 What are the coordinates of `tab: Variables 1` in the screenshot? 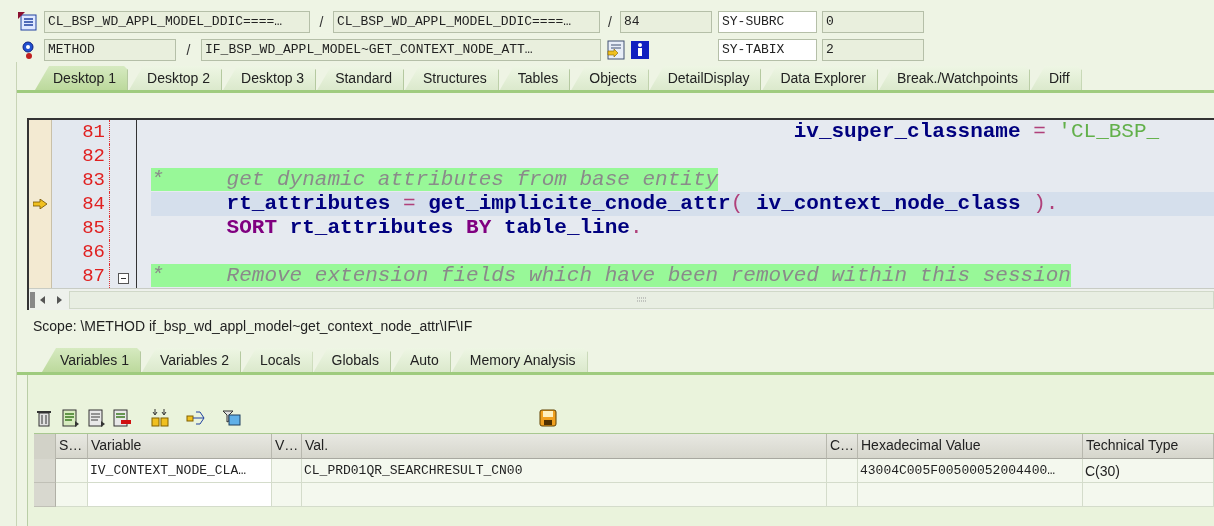 It's located at (91, 360).